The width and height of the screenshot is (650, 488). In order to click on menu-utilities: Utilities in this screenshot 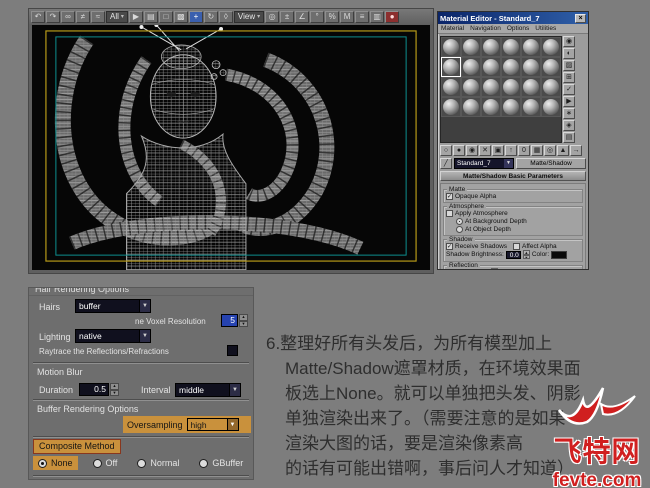, I will do `click(545, 28)`.